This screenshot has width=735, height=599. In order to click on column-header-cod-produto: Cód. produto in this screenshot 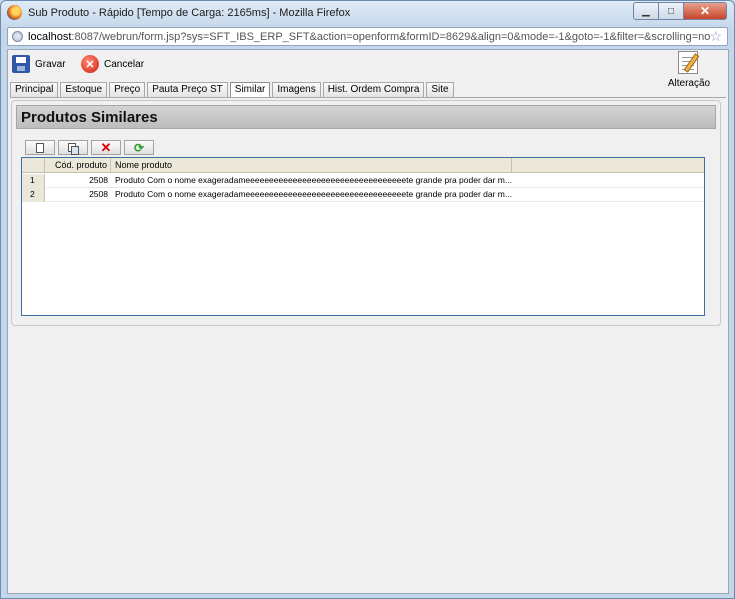, I will do `click(78, 165)`.